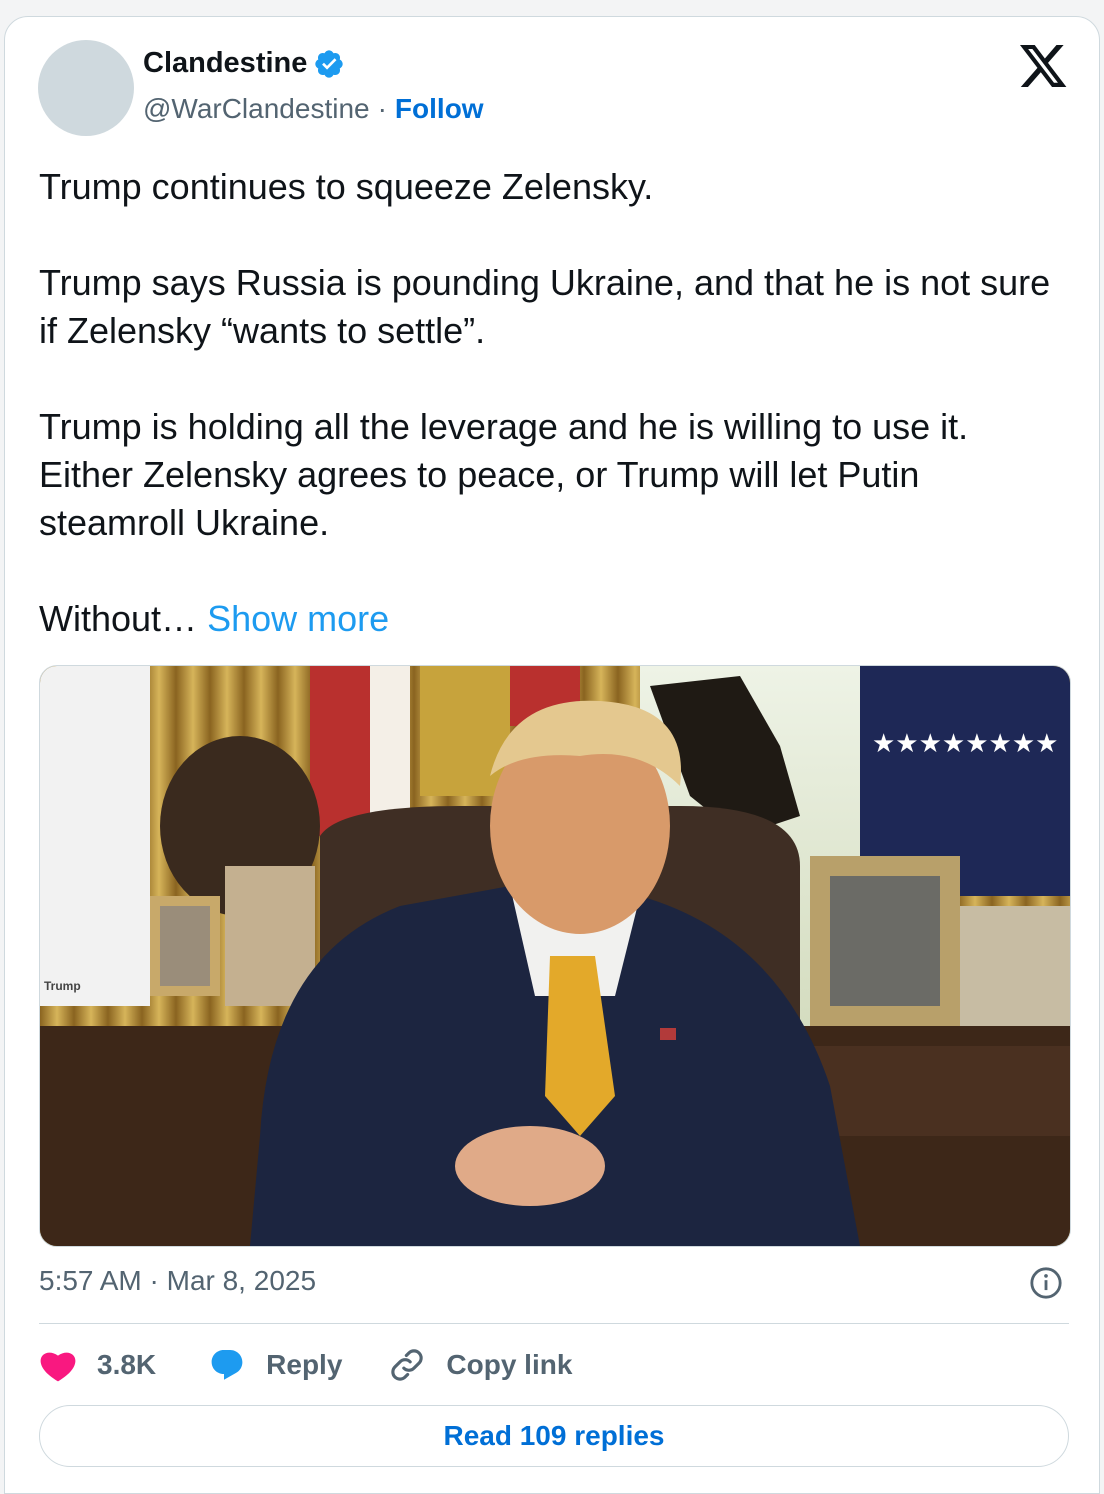 The width and height of the screenshot is (1104, 1494). What do you see at coordinates (62, 986) in the screenshot?
I see `placard-text: Trump` at bounding box center [62, 986].